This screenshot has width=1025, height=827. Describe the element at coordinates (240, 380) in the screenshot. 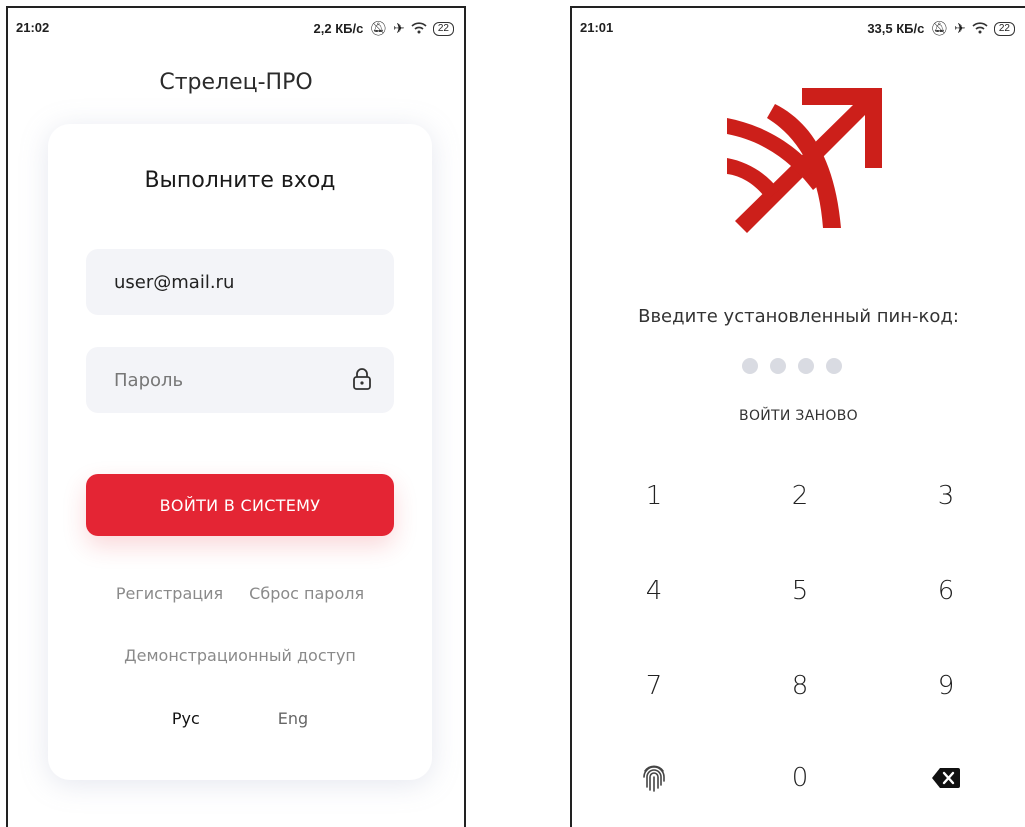

I see `password-field: Пароль` at that location.